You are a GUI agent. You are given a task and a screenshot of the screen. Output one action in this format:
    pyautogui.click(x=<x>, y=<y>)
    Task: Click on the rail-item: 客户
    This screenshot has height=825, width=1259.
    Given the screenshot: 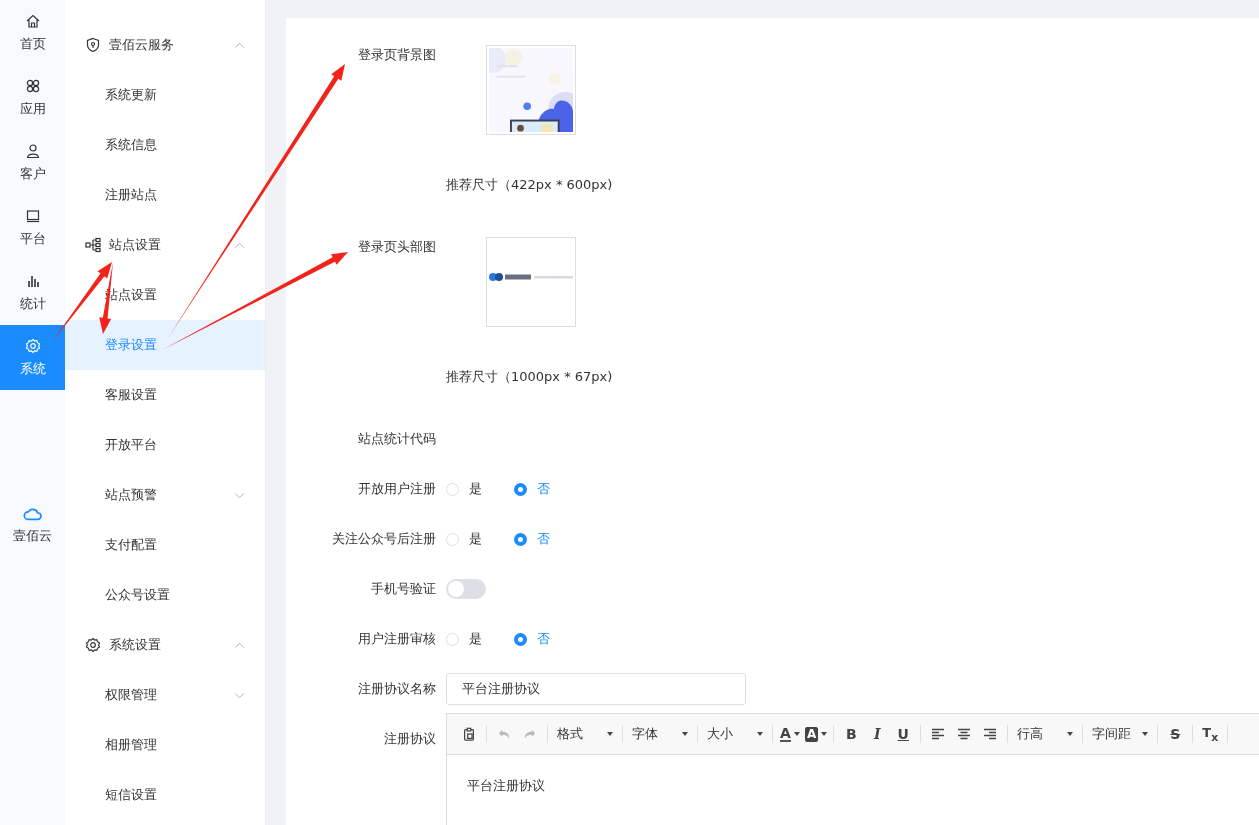 What is the action you would take?
    pyautogui.click(x=32, y=162)
    